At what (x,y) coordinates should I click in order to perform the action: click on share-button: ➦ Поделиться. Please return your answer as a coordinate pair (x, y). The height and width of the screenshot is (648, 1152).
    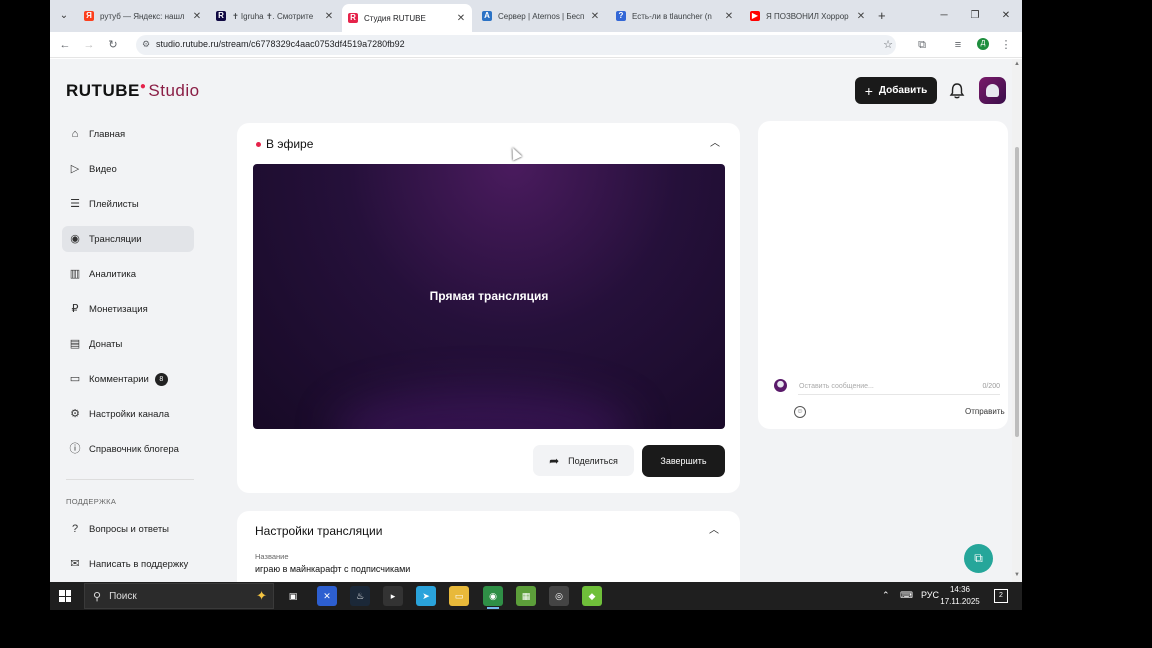
    Looking at the image, I should click on (583, 460).